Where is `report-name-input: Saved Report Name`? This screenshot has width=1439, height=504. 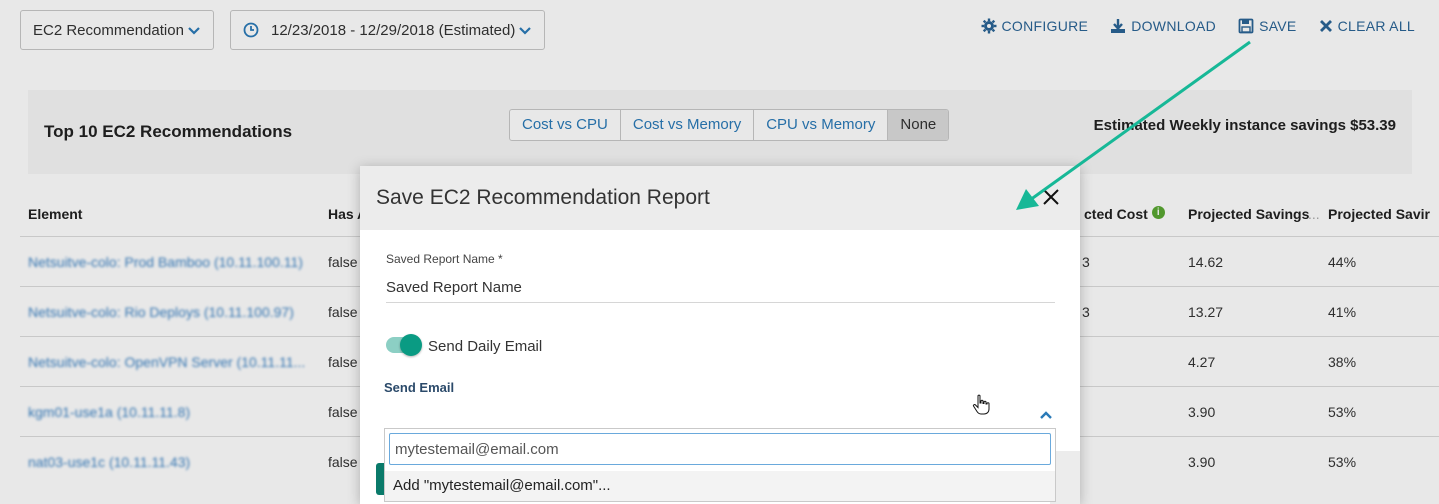 report-name-input: Saved Report Name is located at coordinates (720, 291).